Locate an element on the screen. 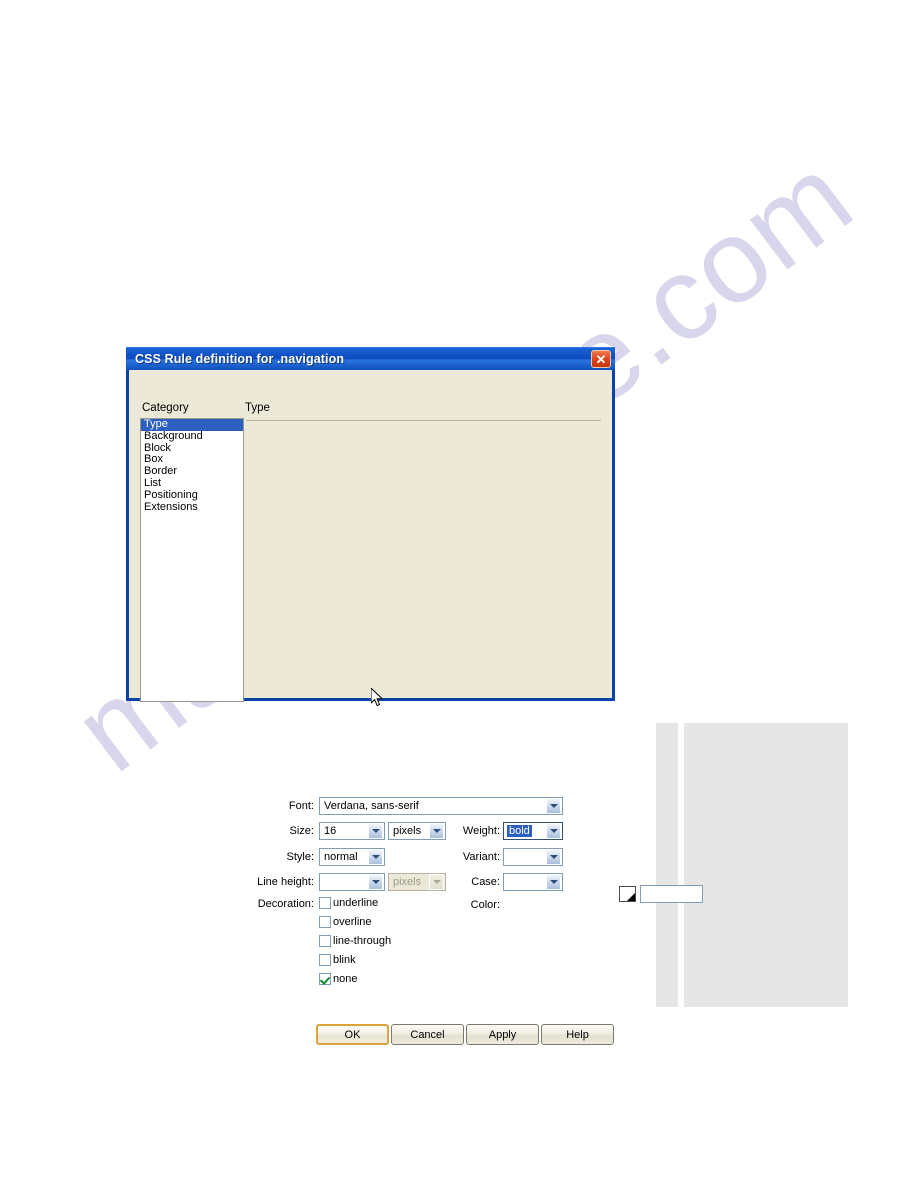 This screenshot has height=1188, width=918. line-height-units-select: pixels is located at coordinates (417, 882).